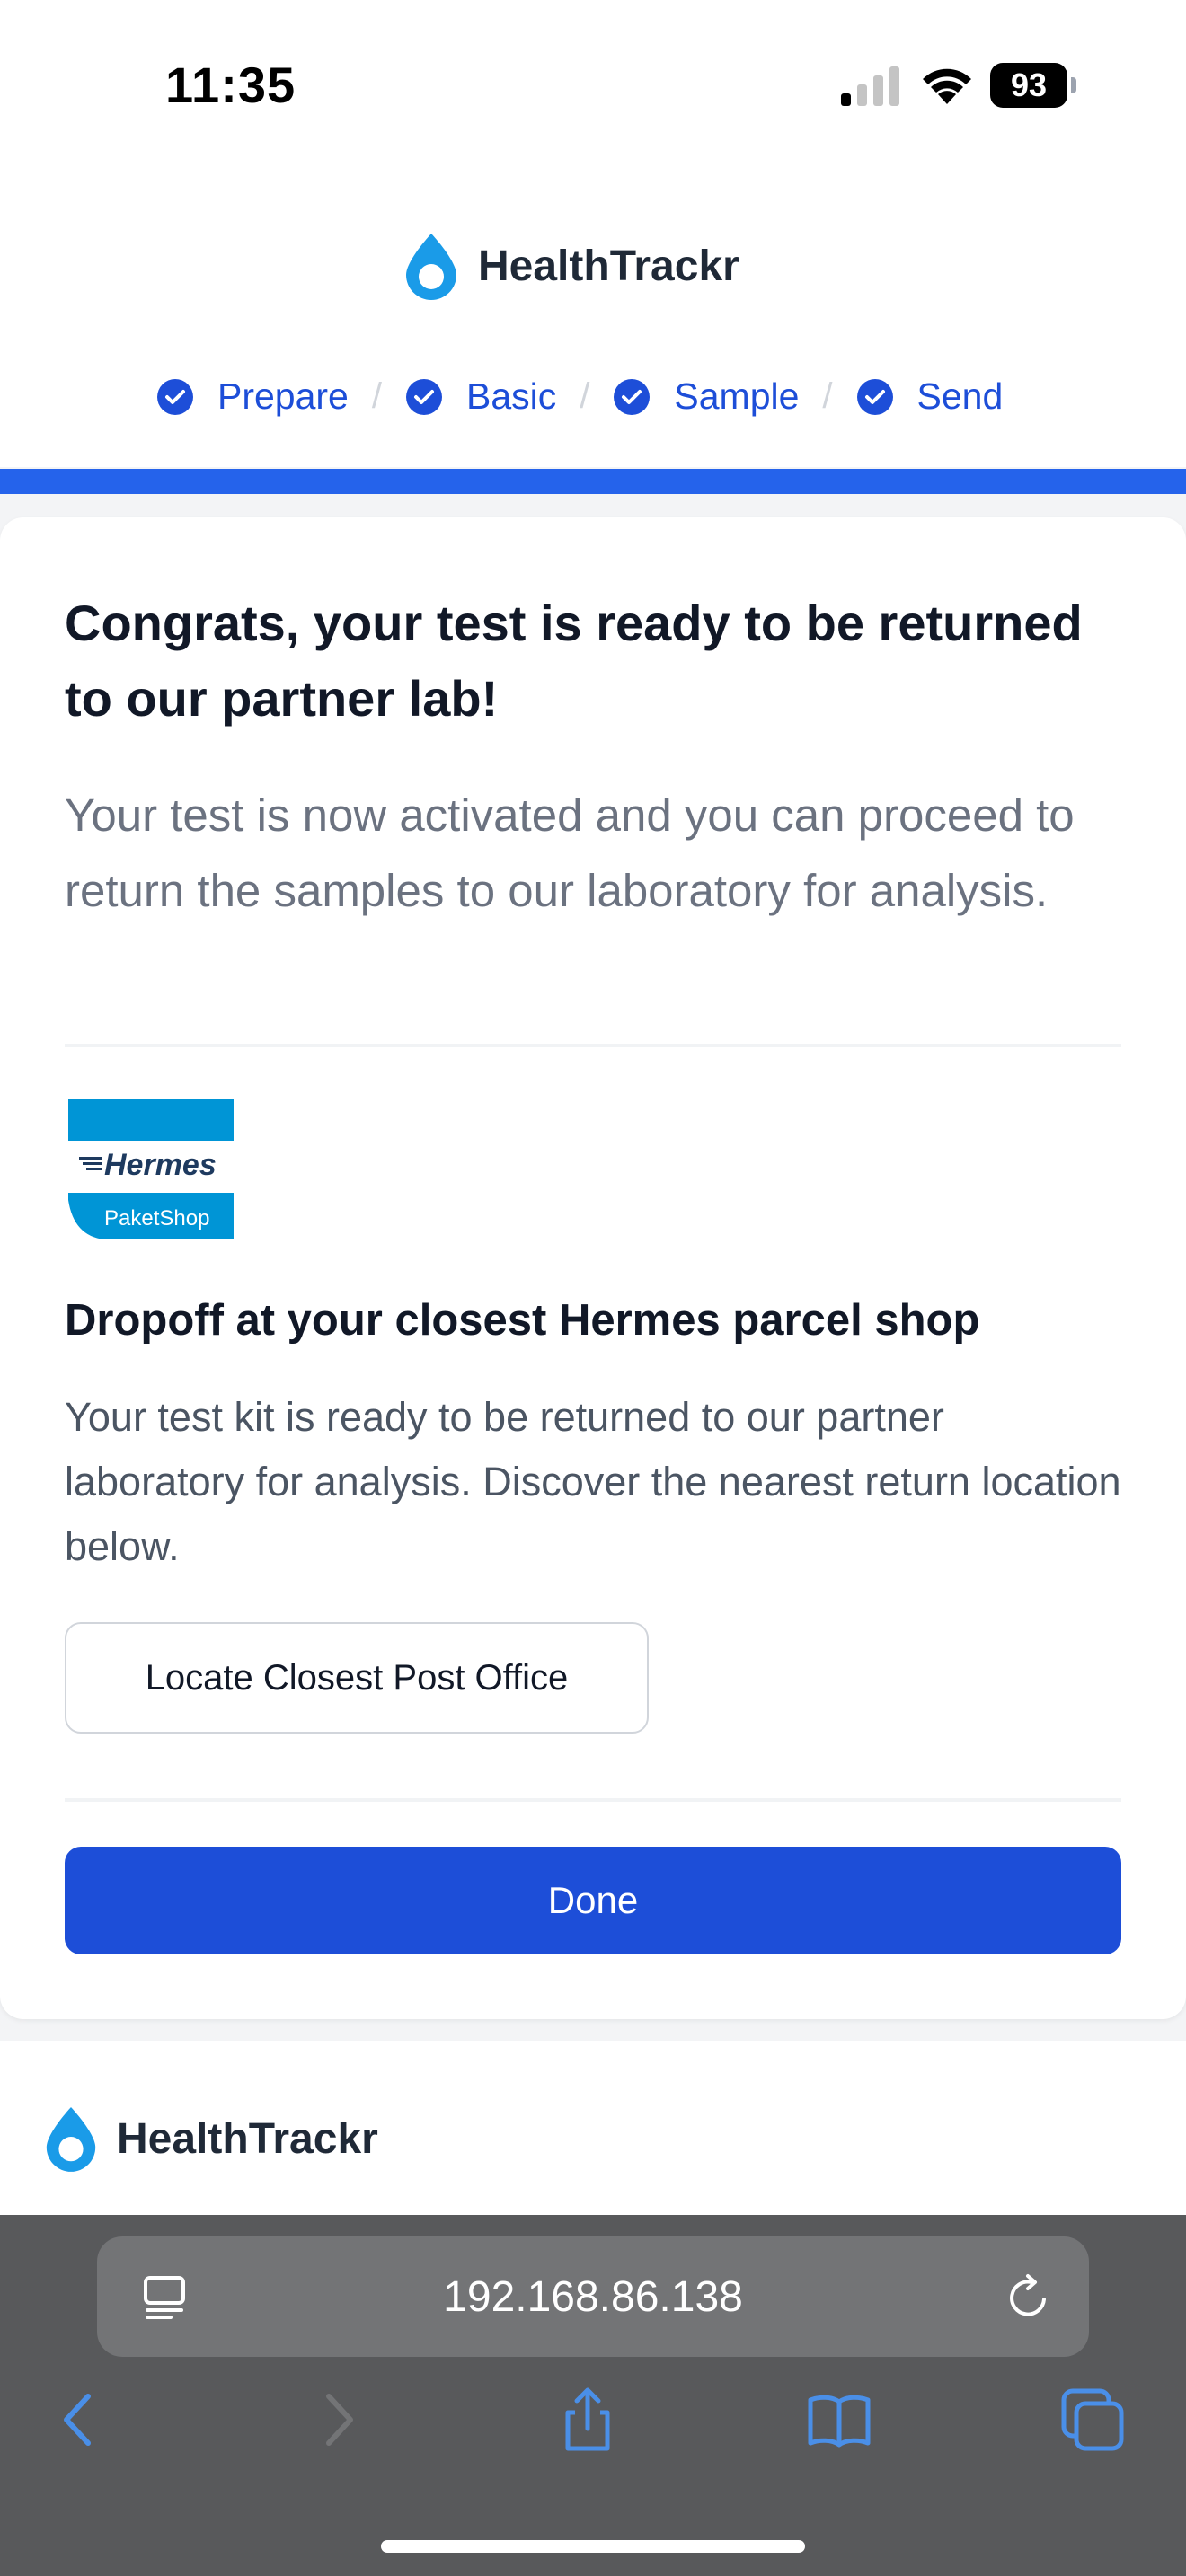 The image size is (1186, 2576). I want to click on page-menu-icon, so click(164, 2297).